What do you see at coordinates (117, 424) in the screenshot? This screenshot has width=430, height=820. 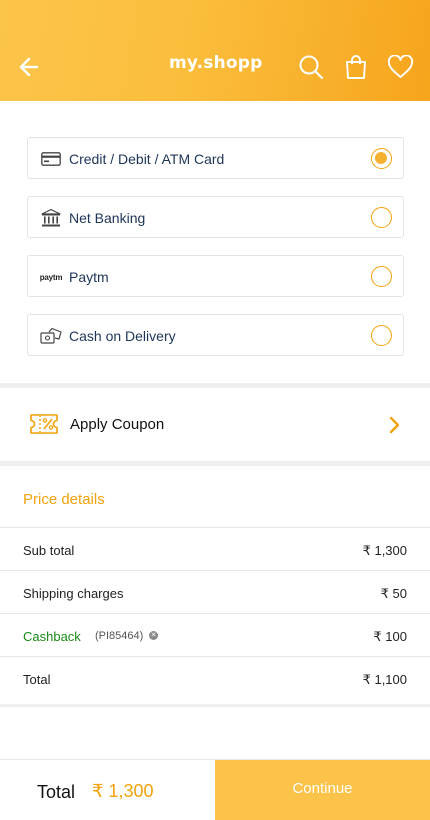 I see `apply-coupon-label: Apply Coupon` at bounding box center [117, 424].